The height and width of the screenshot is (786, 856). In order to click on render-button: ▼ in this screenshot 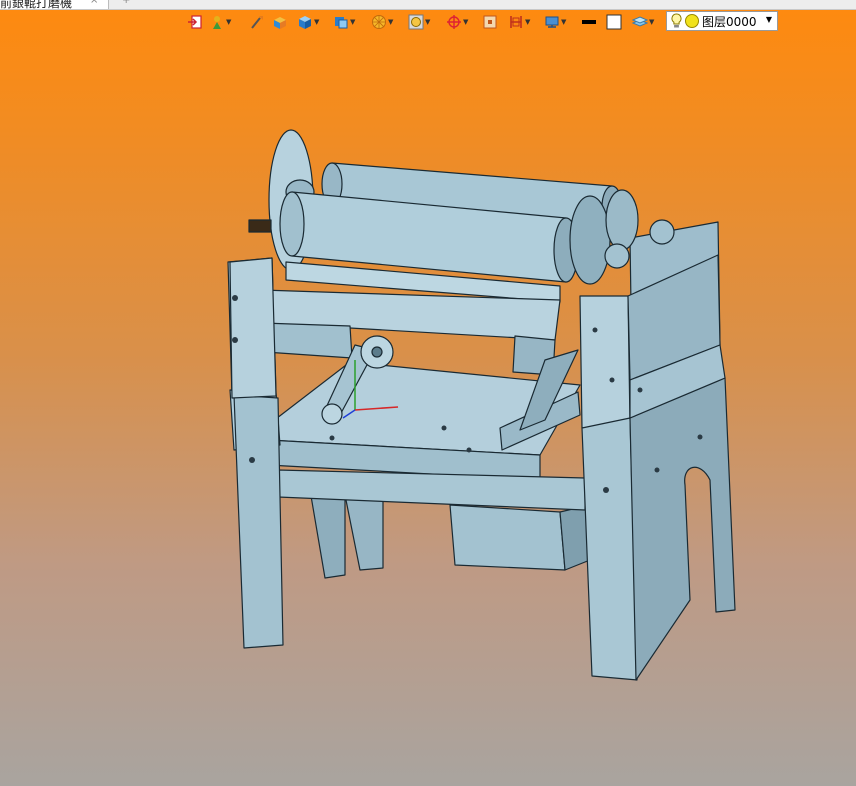, I will do `click(382, 22)`.